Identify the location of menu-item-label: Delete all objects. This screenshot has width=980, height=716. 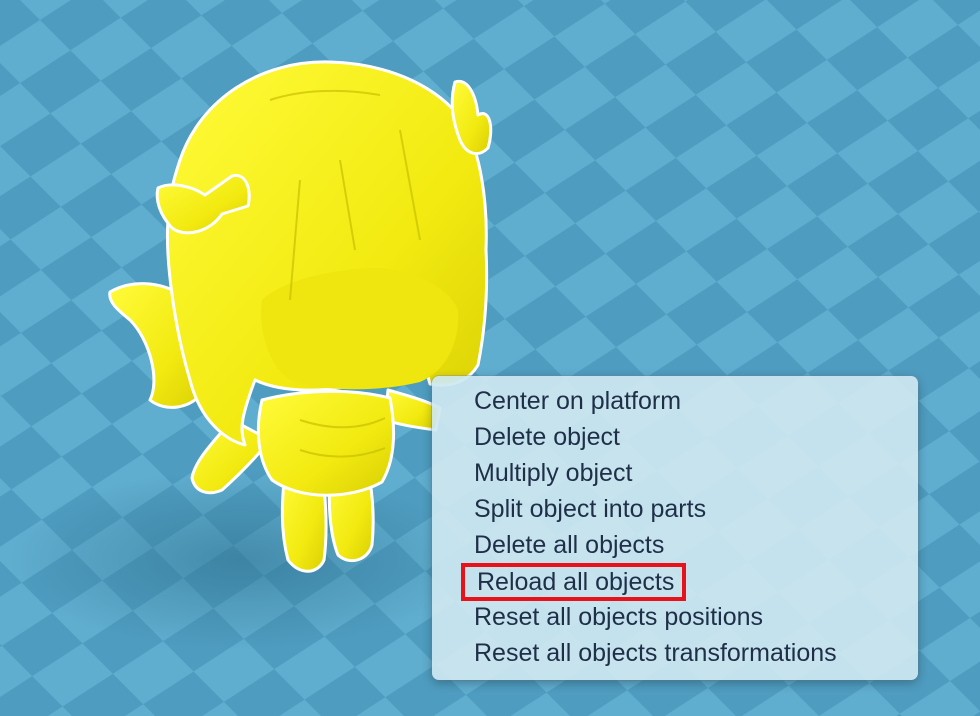
(569, 545).